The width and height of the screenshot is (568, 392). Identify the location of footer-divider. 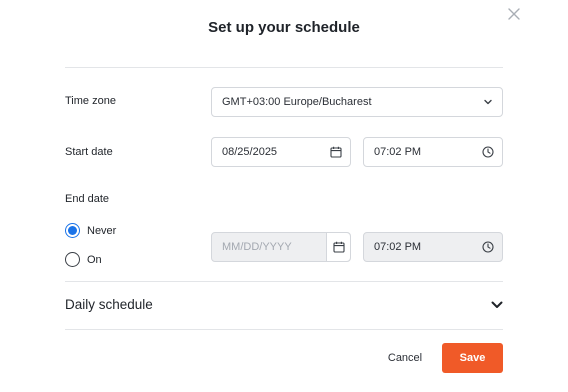
(284, 329).